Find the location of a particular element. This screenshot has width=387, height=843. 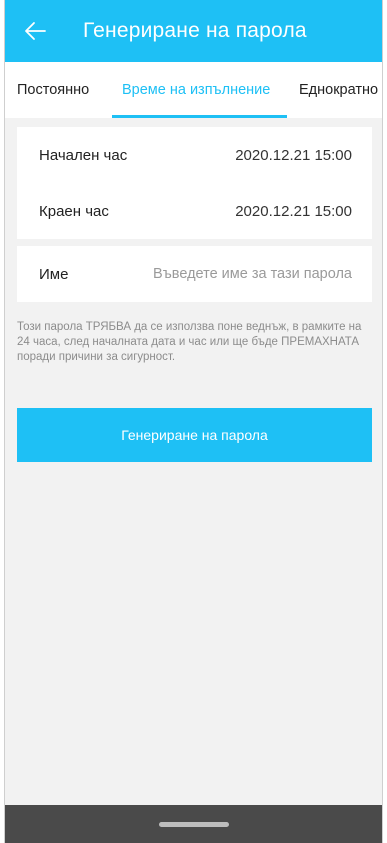

name-label: Име is located at coordinates (54, 274).